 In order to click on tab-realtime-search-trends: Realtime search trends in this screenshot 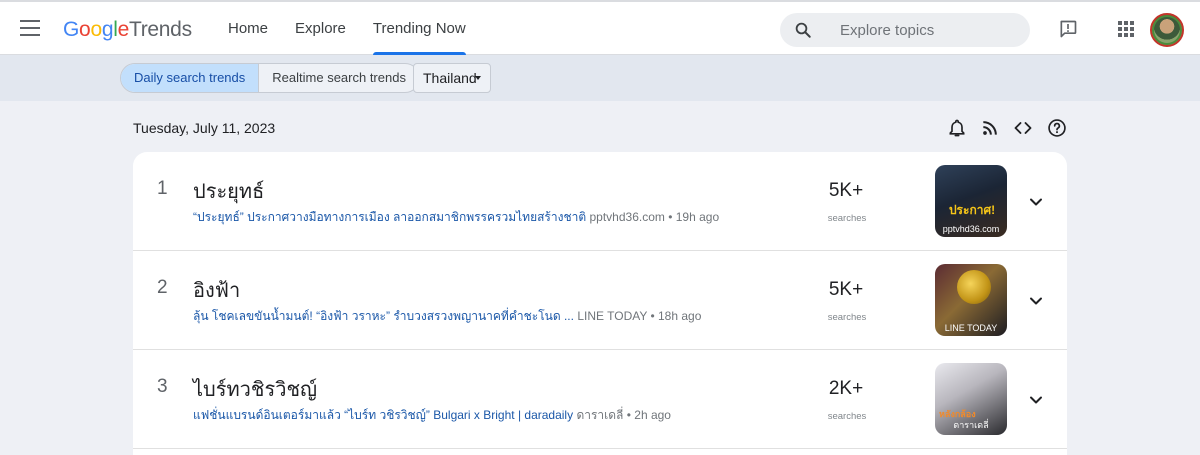, I will do `click(339, 78)`.